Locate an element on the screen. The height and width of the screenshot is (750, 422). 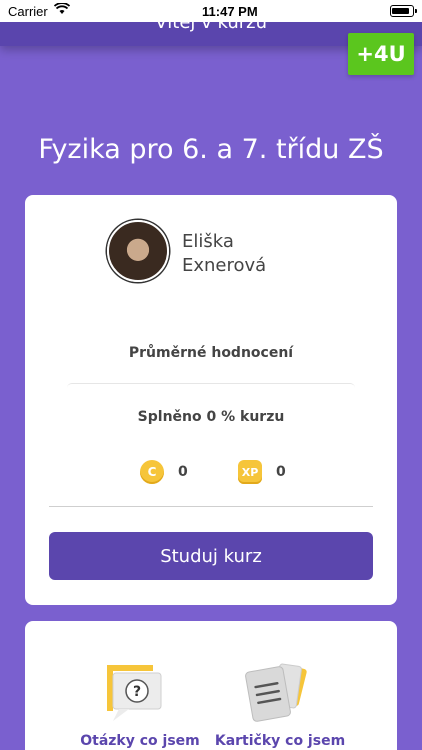
user-last-name: Exnerová is located at coordinates (224, 265).